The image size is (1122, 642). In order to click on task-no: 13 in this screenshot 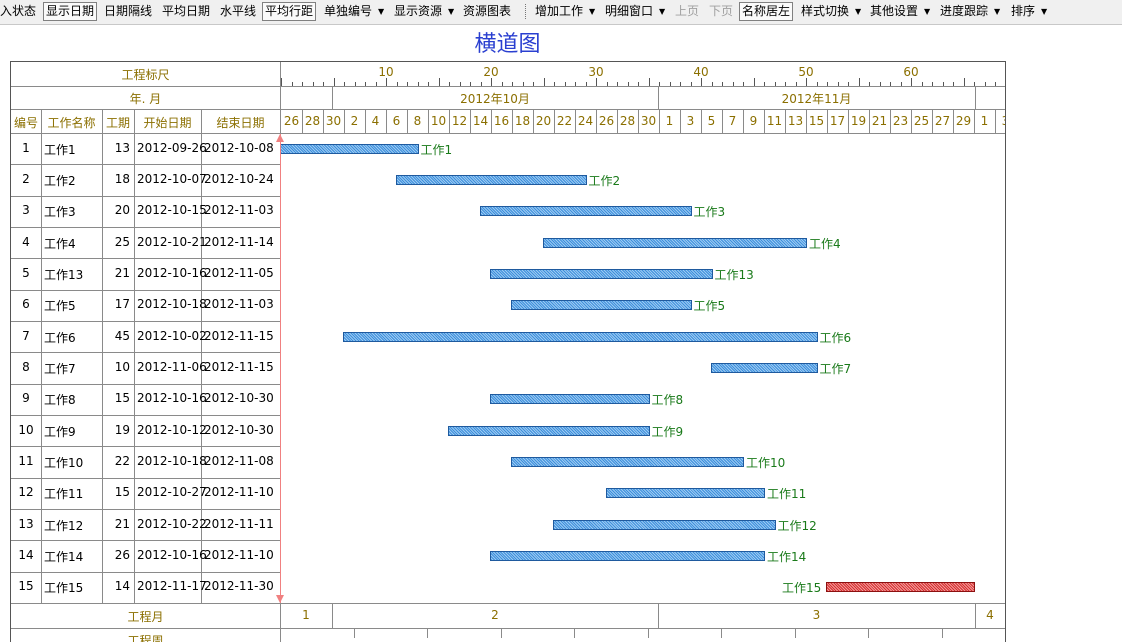, I will do `click(26, 523)`.